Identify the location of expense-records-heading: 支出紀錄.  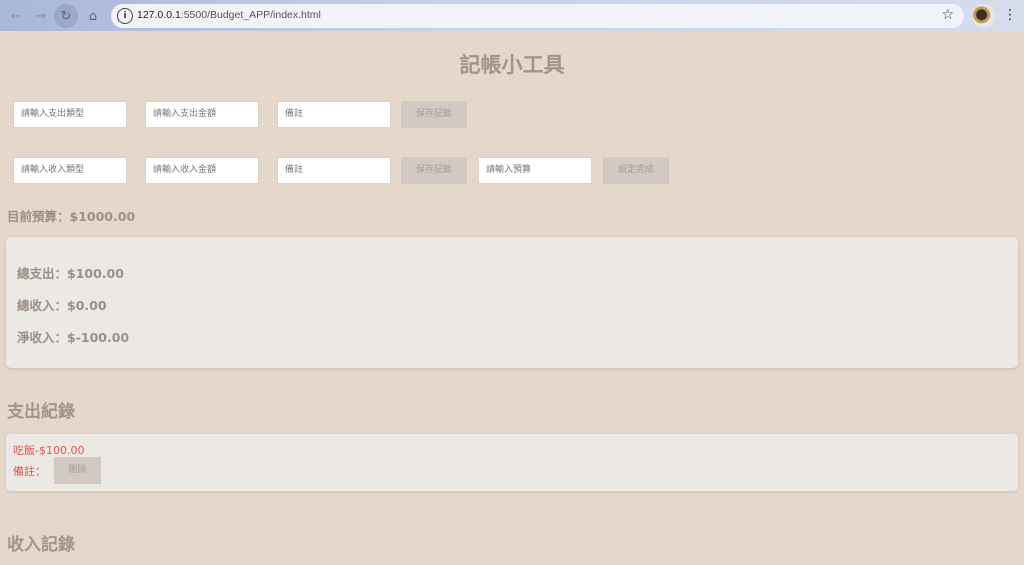
(41, 412).